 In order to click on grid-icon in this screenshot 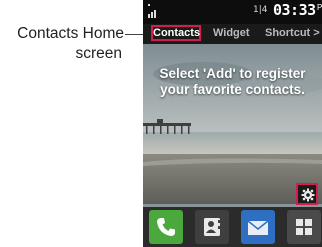, I will do `click(304, 227)`.